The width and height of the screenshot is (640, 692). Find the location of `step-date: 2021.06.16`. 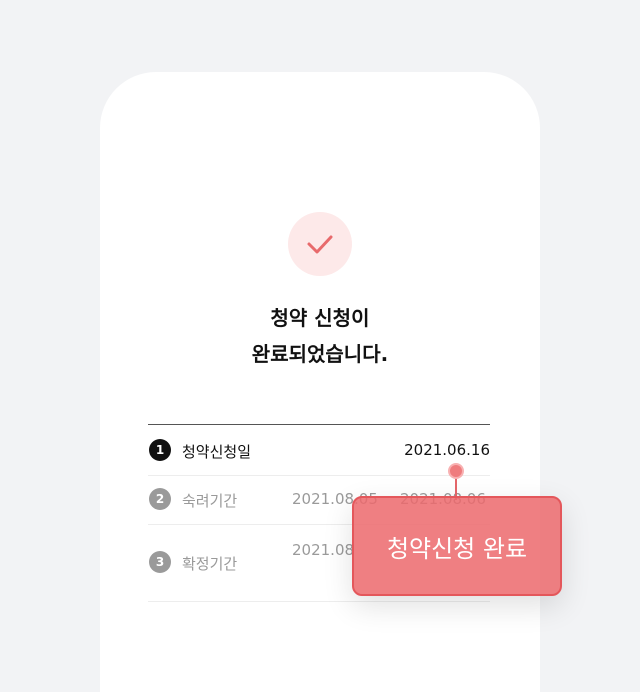

step-date: 2021.06.16 is located at coordinates (447, 450).